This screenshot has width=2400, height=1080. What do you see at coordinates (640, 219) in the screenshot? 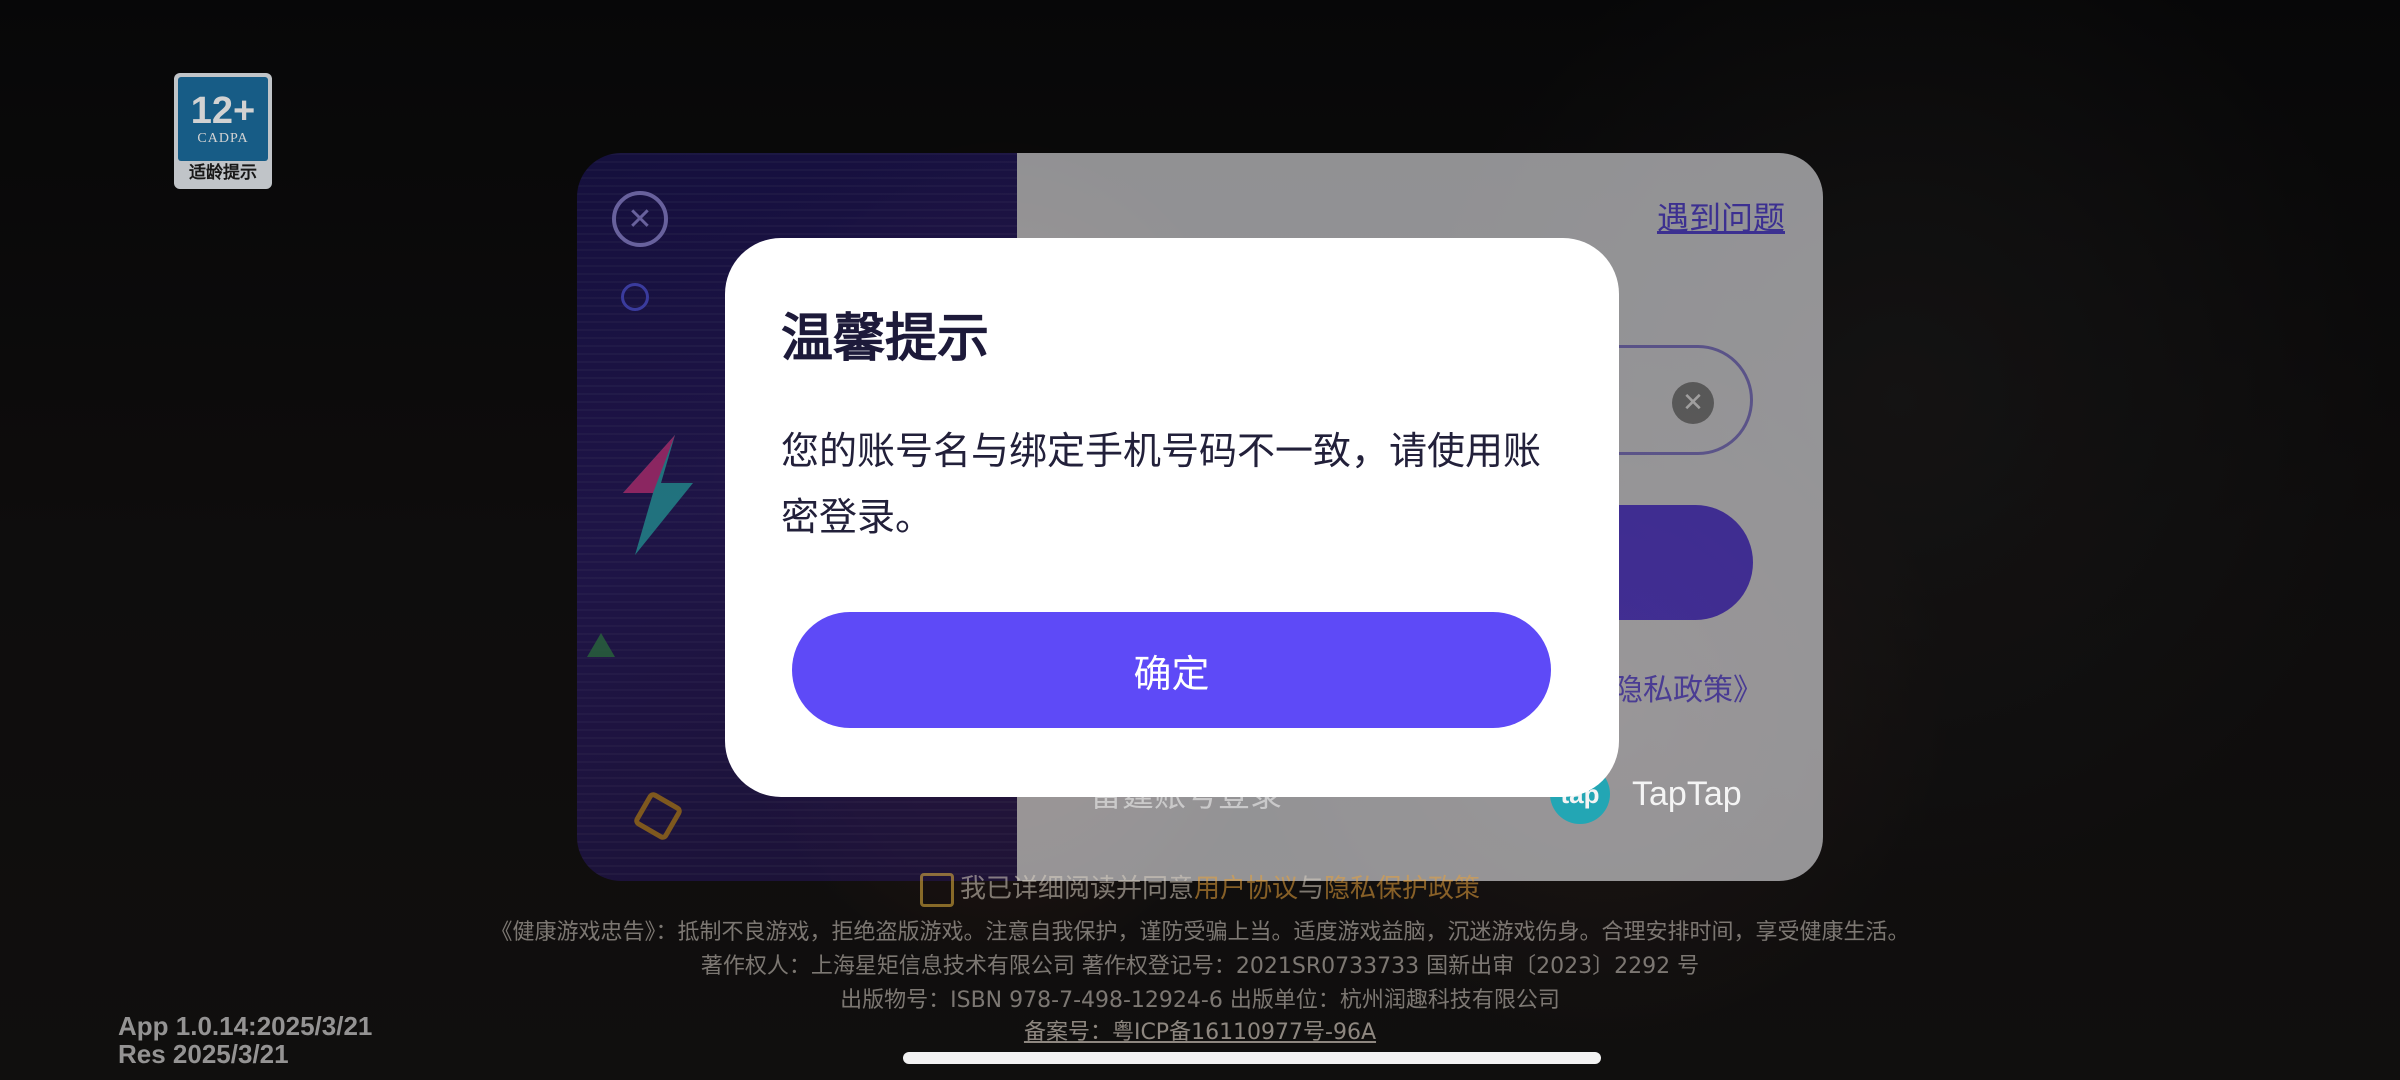
I see `close-icon: ✕` at bounding box center [640, 219].